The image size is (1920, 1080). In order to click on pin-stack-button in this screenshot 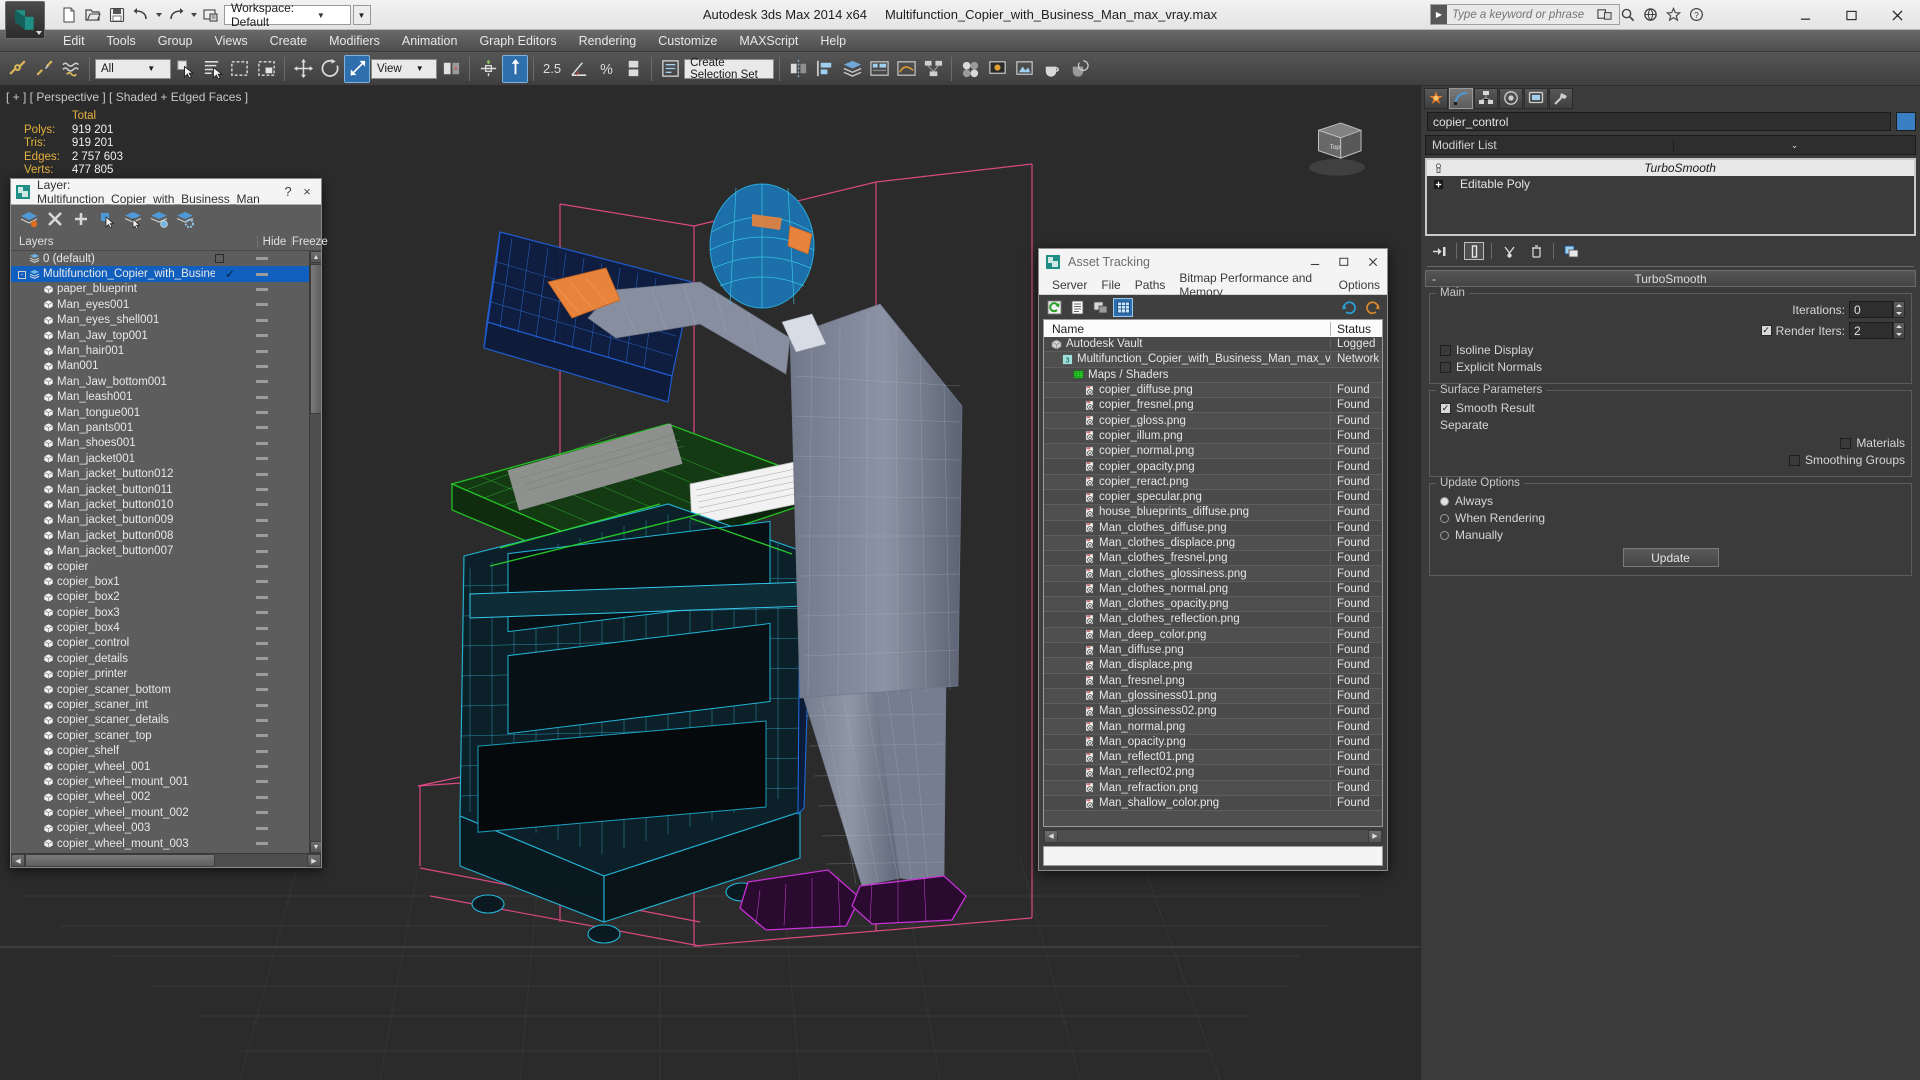, I will do `click(1439, 251)`.